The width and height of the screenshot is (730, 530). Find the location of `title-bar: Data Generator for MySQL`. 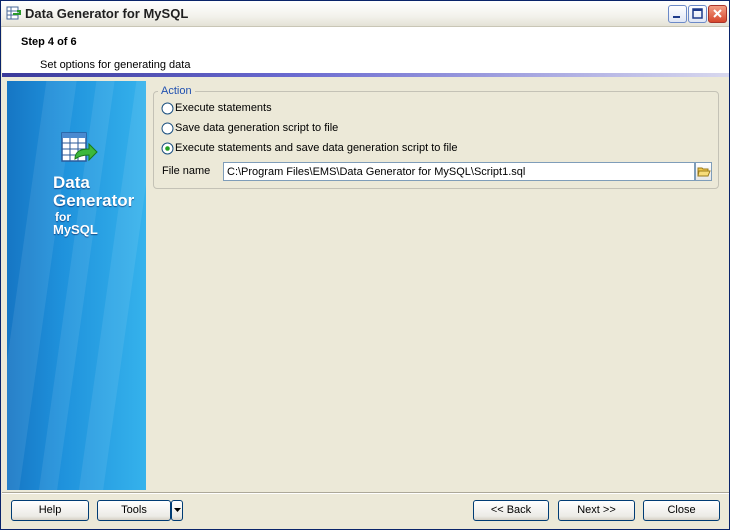

title-bar: Data Generator for MySQL is located at coordinates (365, 14).